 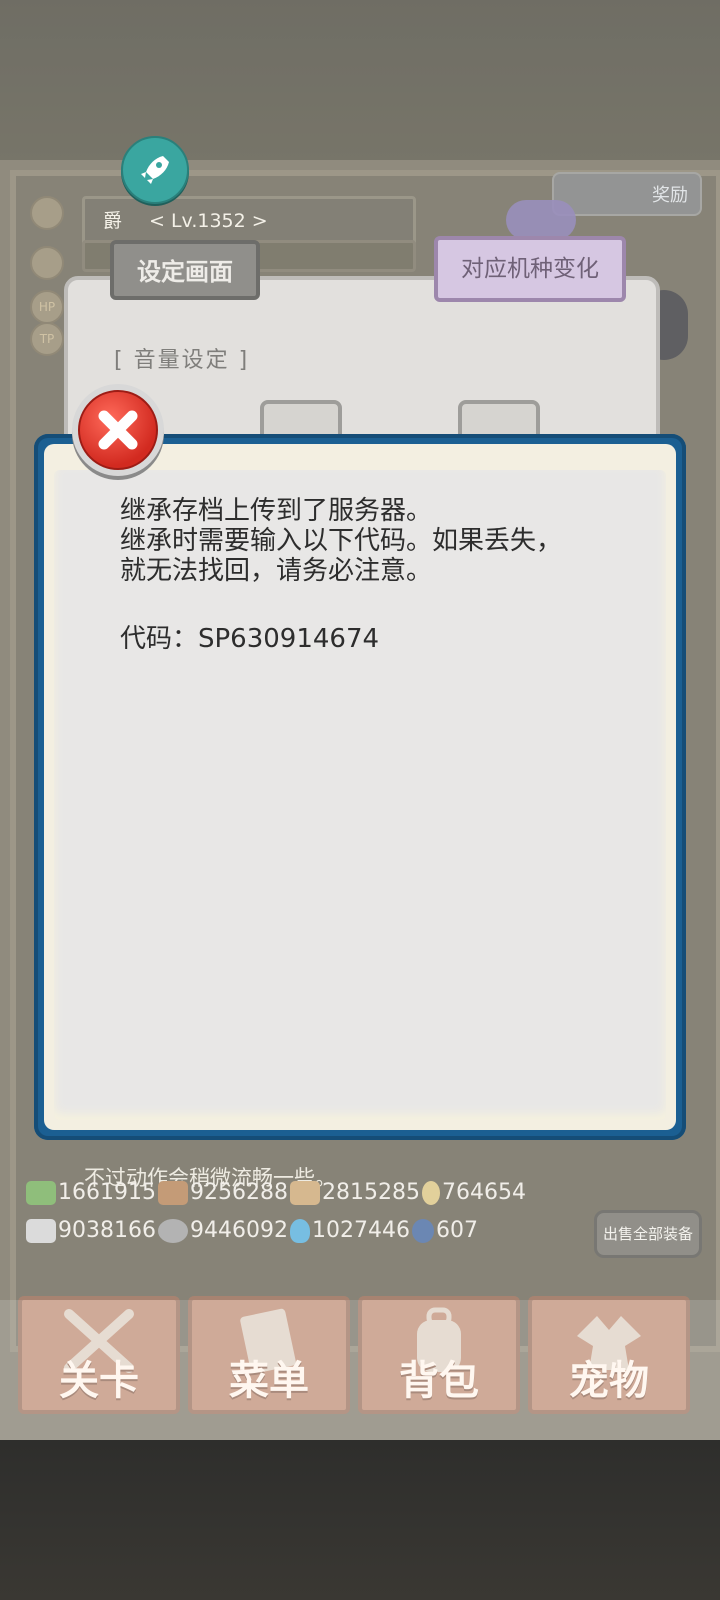 What do you see at coordinates (250, 639) in the screenshot?
I see `transfer-code: 代码：SP630914674` at bounding box center [250, 639].